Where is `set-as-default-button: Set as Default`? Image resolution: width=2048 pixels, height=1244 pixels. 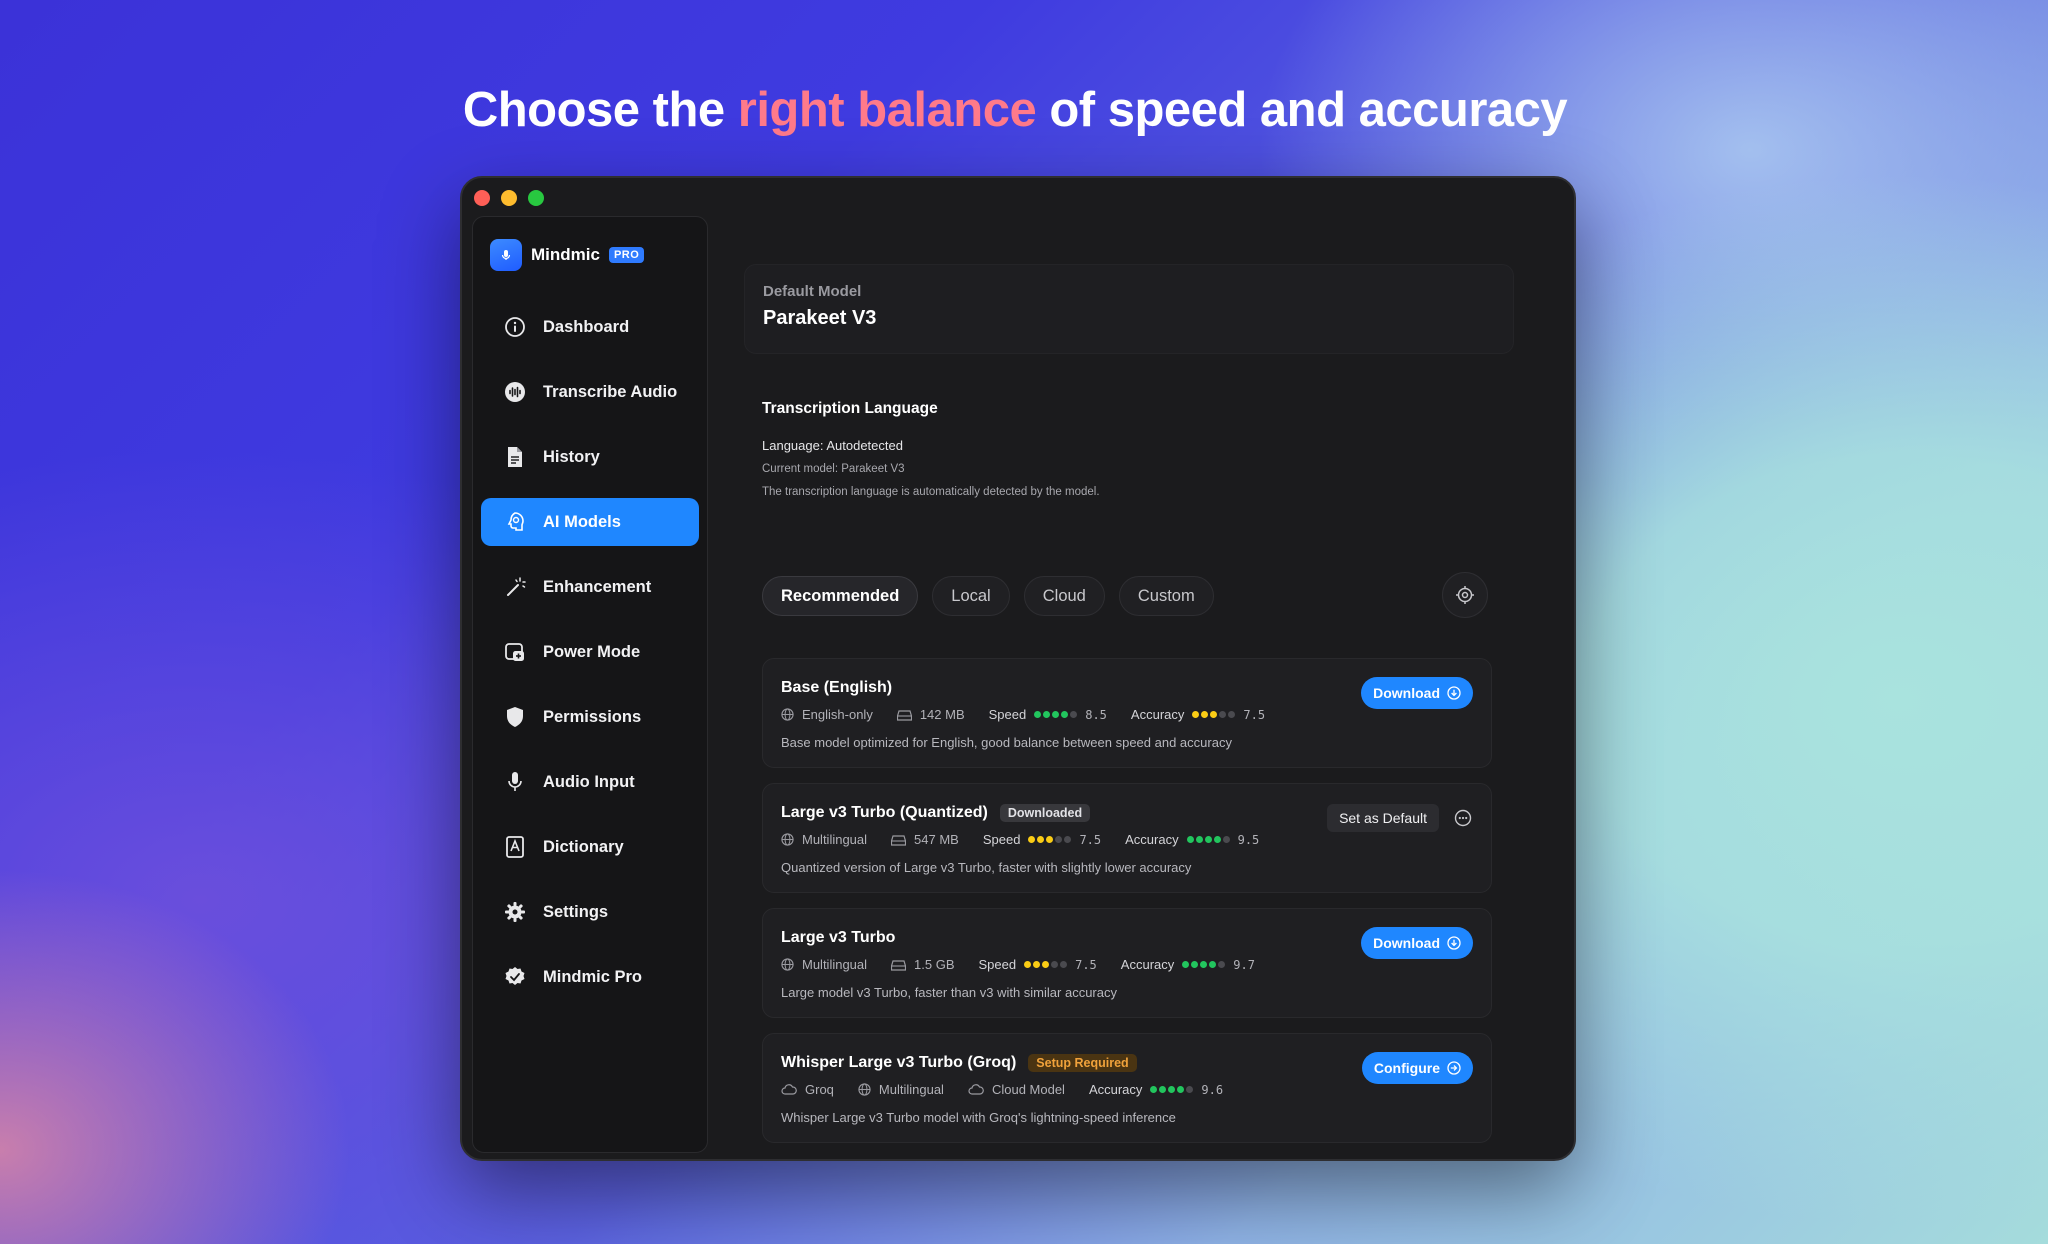 set-as-default-button: Set as Default is located at coordinates (1383, 818).